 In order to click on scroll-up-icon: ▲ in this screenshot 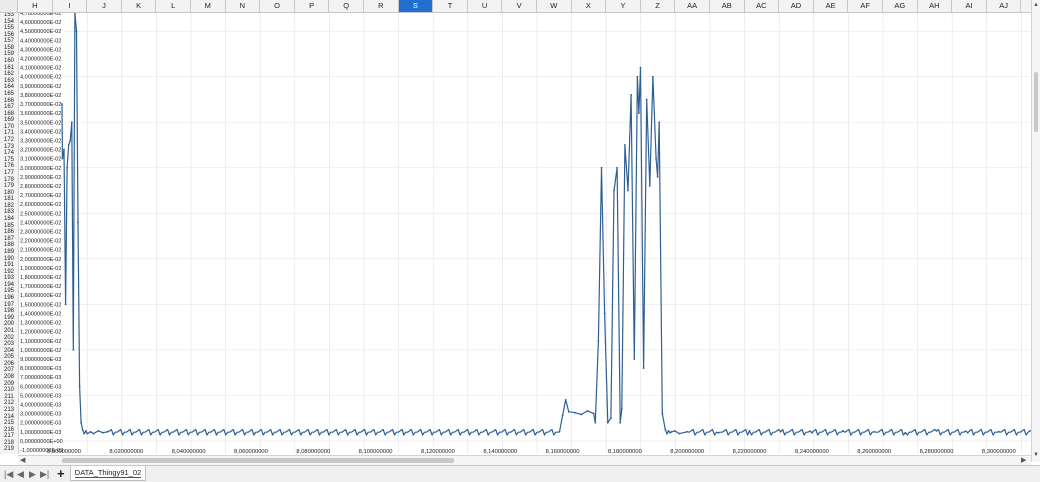, I will do `click(1036, 5)`.